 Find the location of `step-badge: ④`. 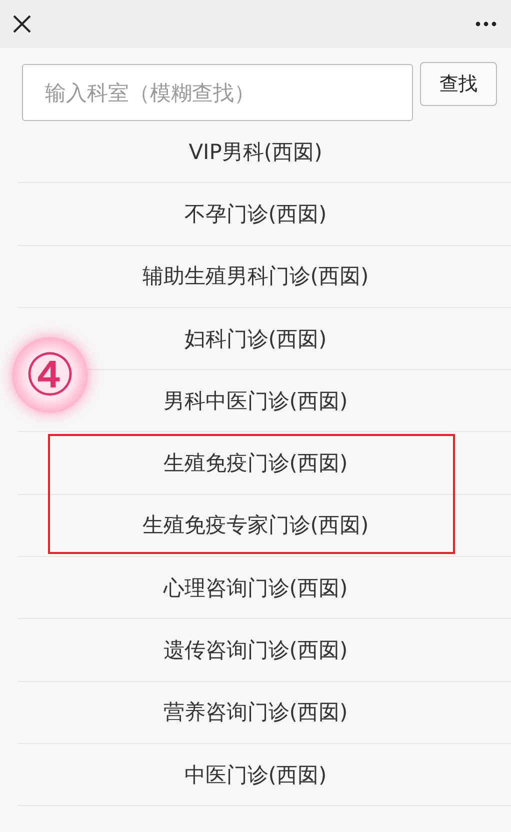

step-badge: ④ is located at coordinates (50, 375).